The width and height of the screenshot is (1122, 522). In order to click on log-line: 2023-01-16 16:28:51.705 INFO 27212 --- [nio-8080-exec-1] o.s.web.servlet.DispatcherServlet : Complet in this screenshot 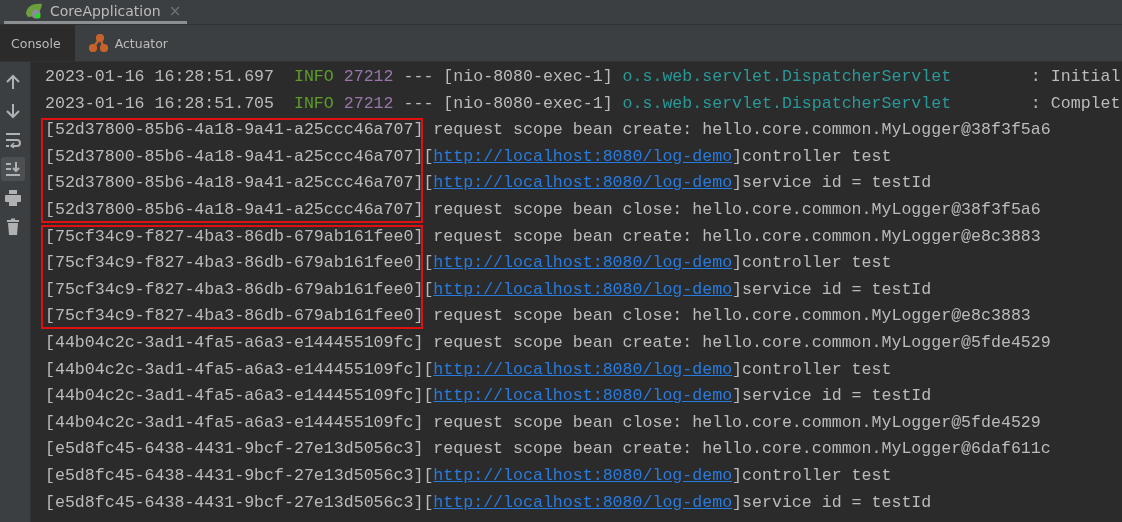, I will do `click(583, 103)`.